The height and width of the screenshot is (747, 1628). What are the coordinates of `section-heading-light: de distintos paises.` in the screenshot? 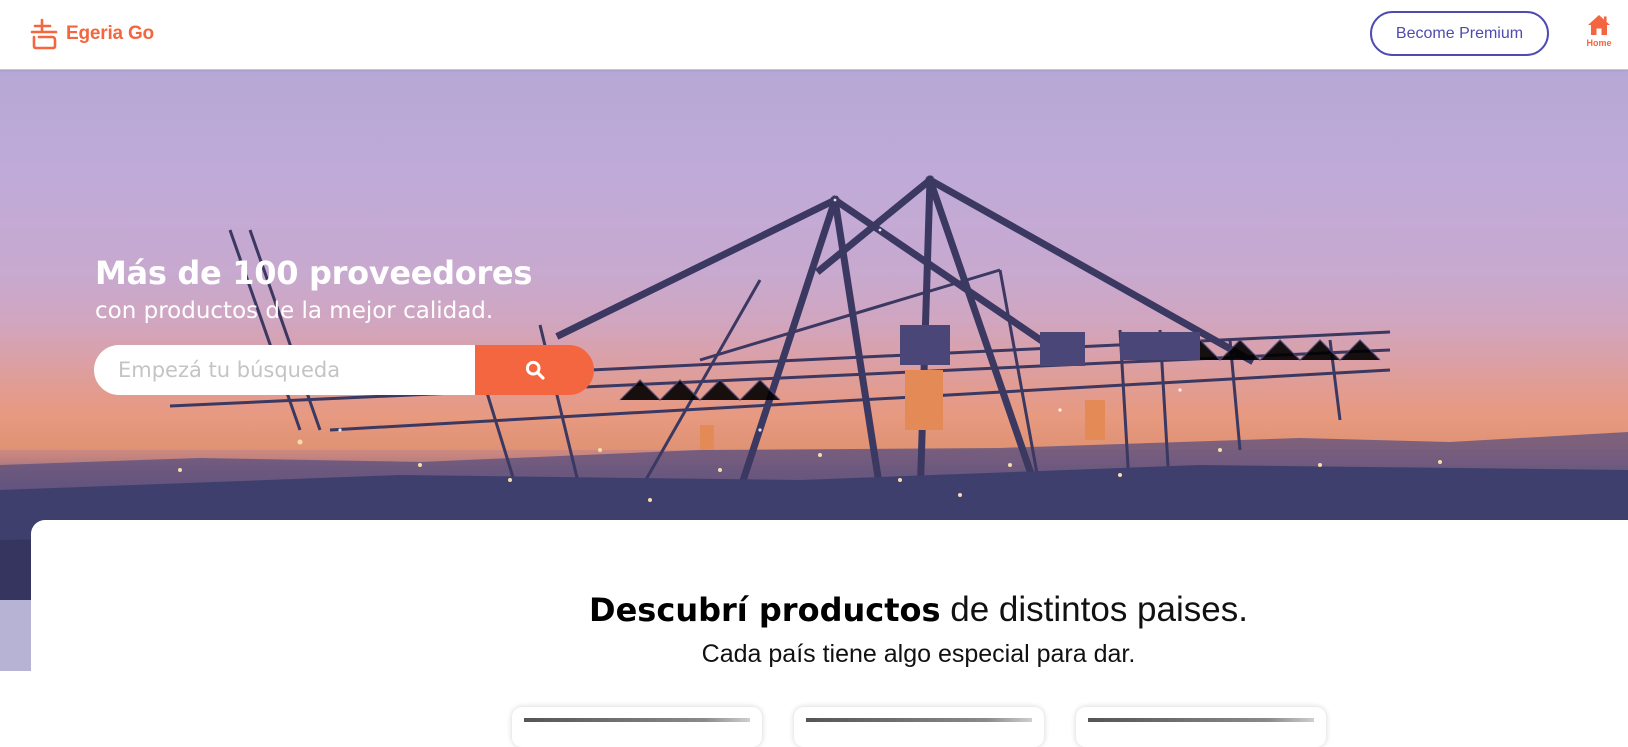 It's located at (1094, 609).